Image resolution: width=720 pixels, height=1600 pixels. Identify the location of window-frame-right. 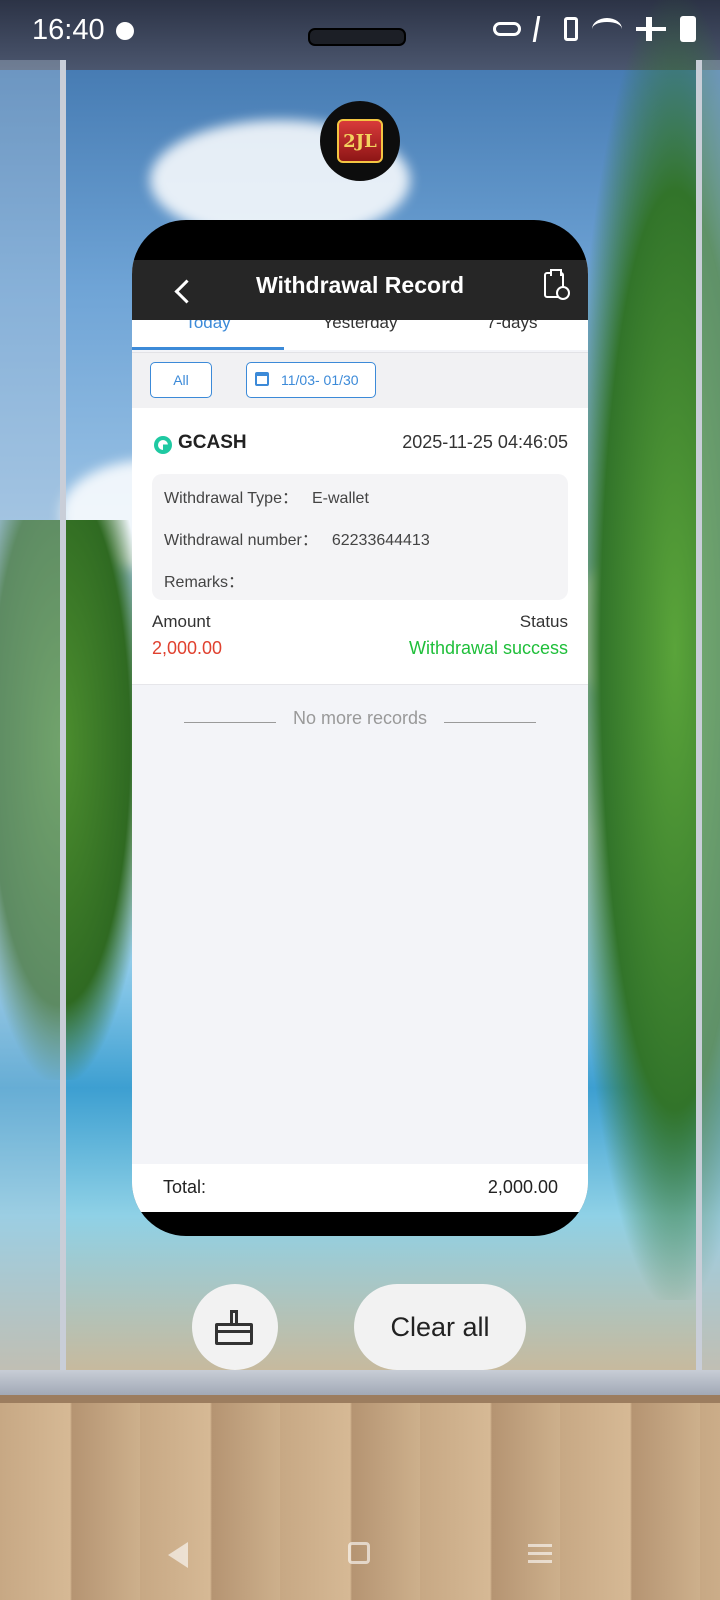
(708, 730).